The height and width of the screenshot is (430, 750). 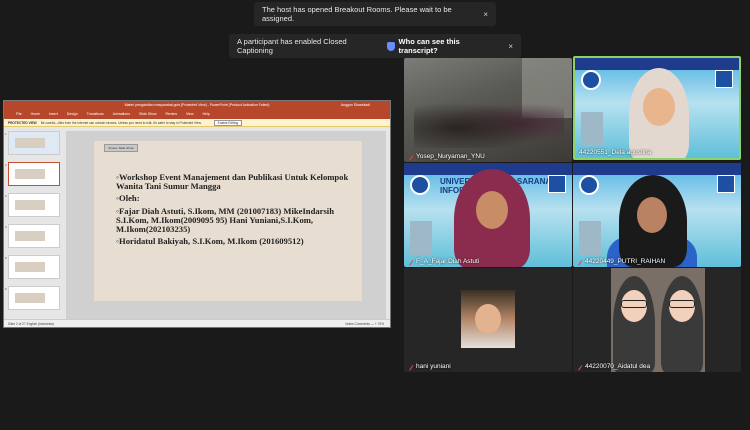 I want to click on transcript-visibility-label: Who can see this transcript?, so click(x=429, y=46).